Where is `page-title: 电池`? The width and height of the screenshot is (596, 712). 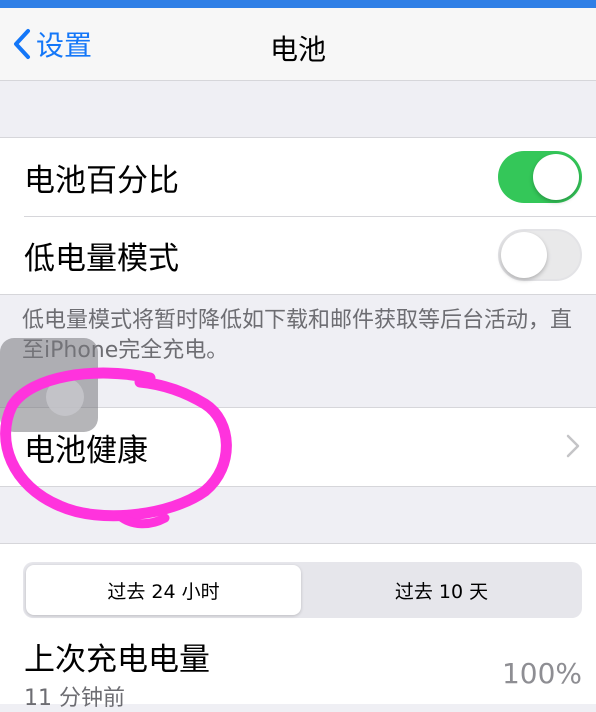 page-title: 电池 is located at coordinates (297, 49).